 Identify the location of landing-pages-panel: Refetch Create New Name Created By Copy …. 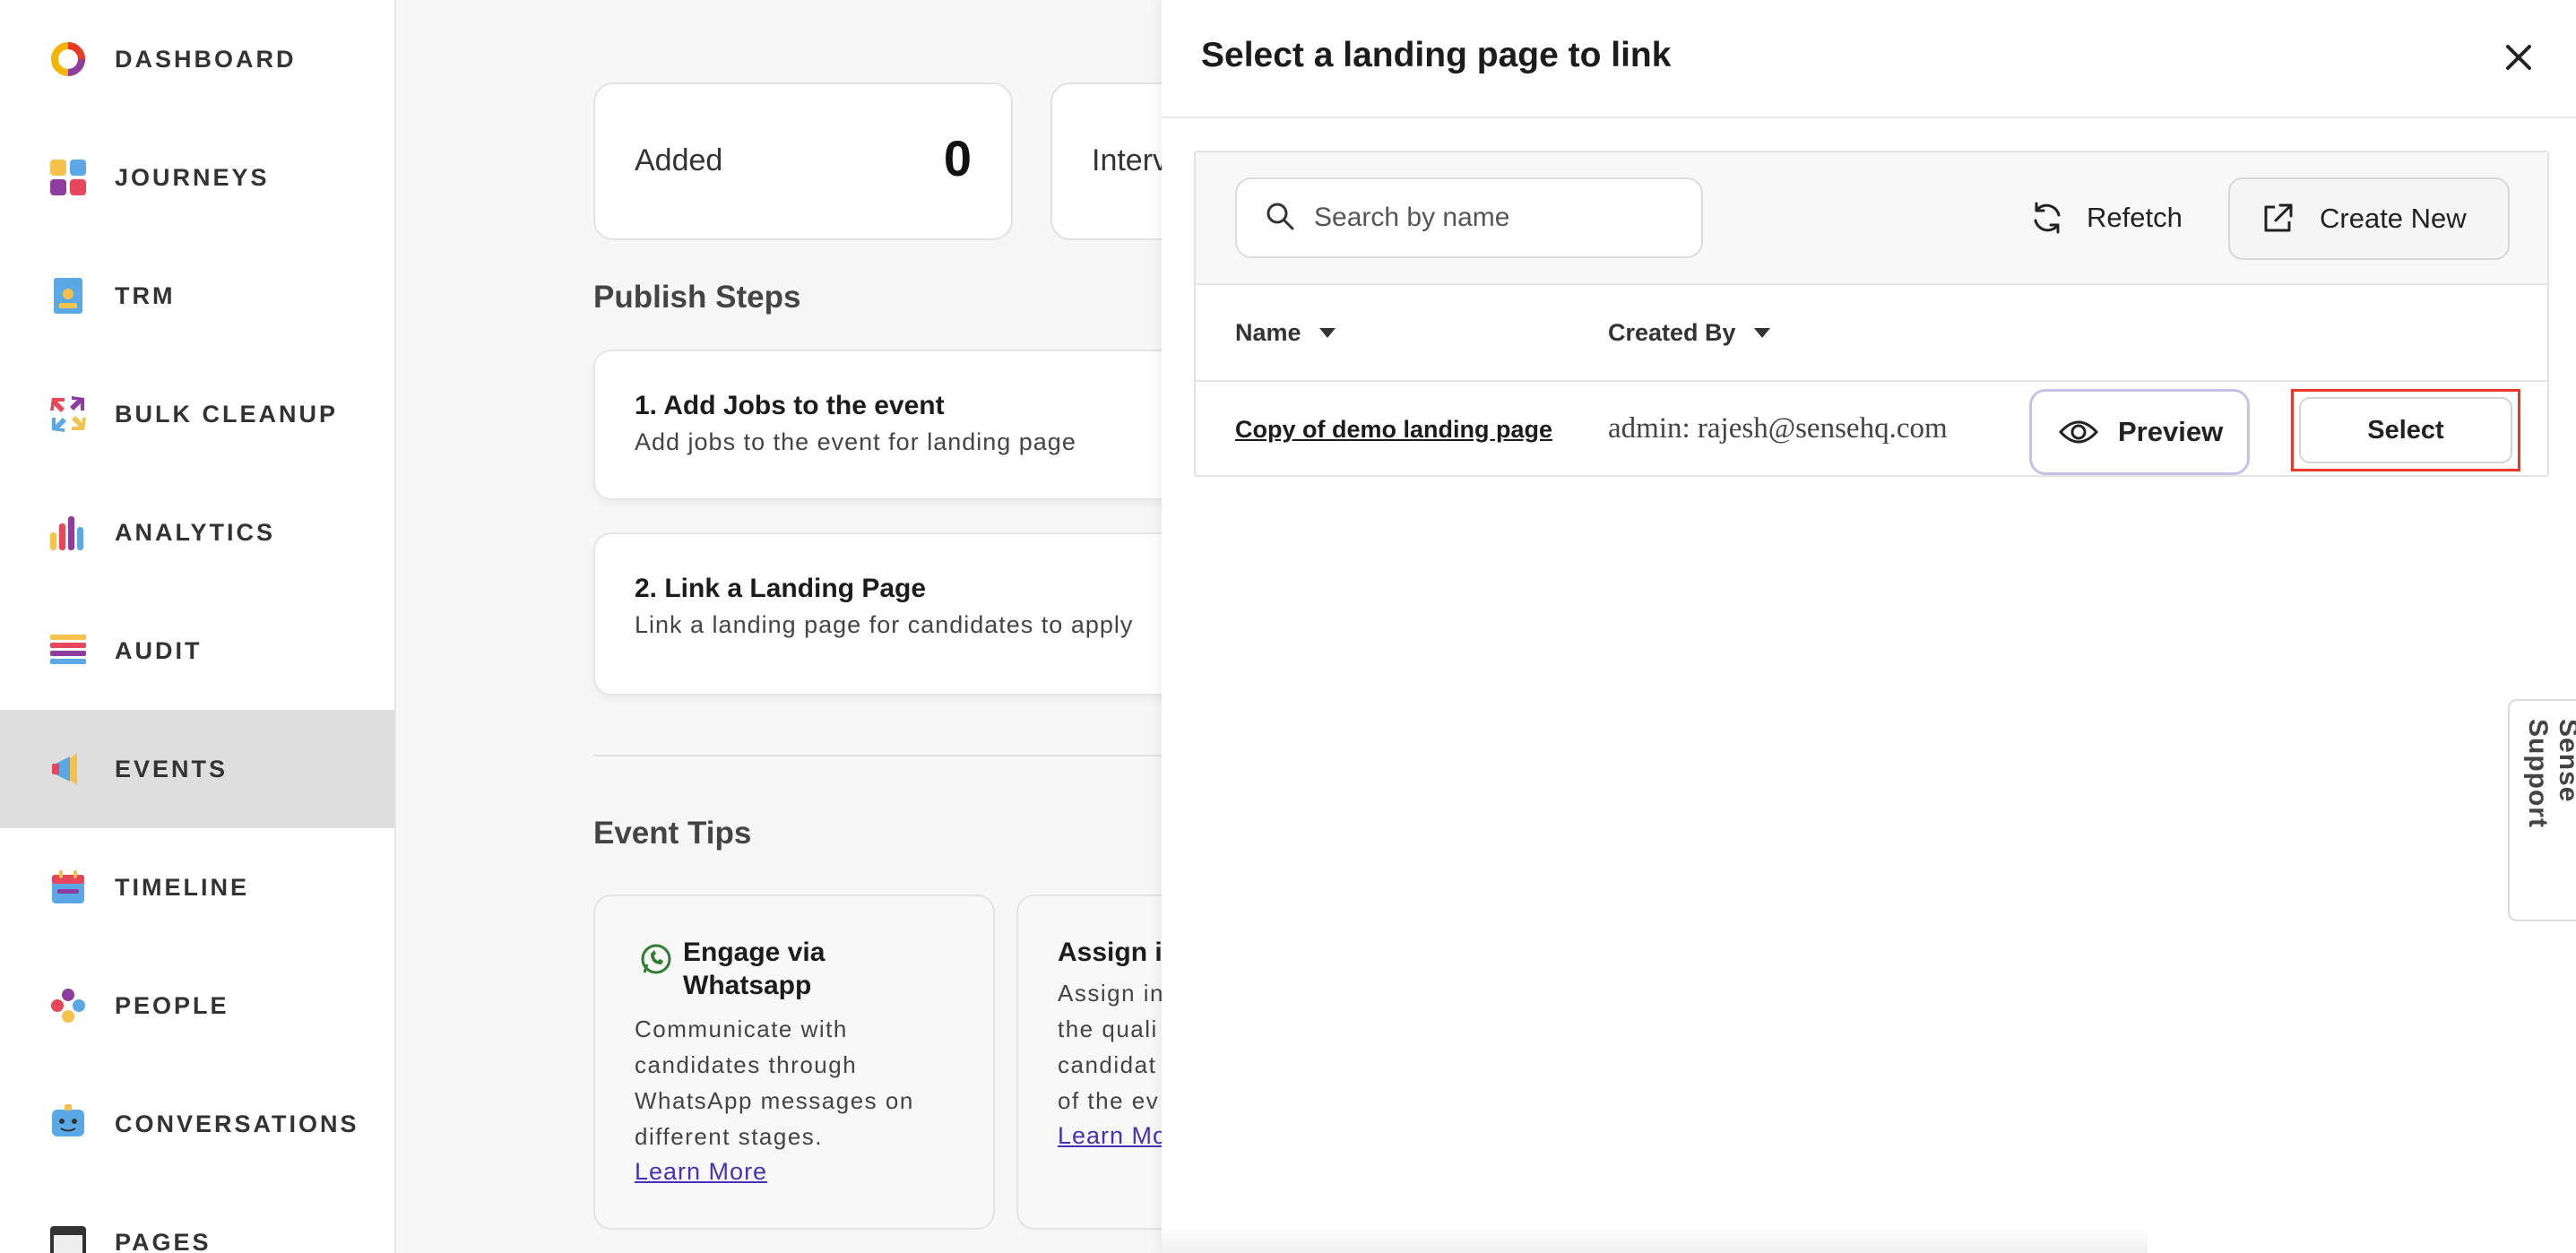
(1871, 314).